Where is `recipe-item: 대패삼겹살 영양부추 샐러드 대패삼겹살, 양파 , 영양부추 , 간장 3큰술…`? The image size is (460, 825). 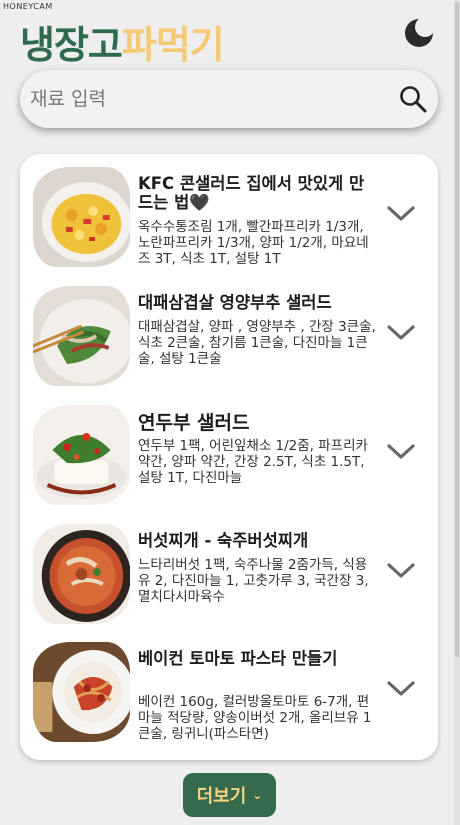 recipe-item: 대패삼겹살 영양부추 샐러드 대패삼겹살, 양파 , 영양부추 , 간장 3큰술… is located at coordinates (229, 334).